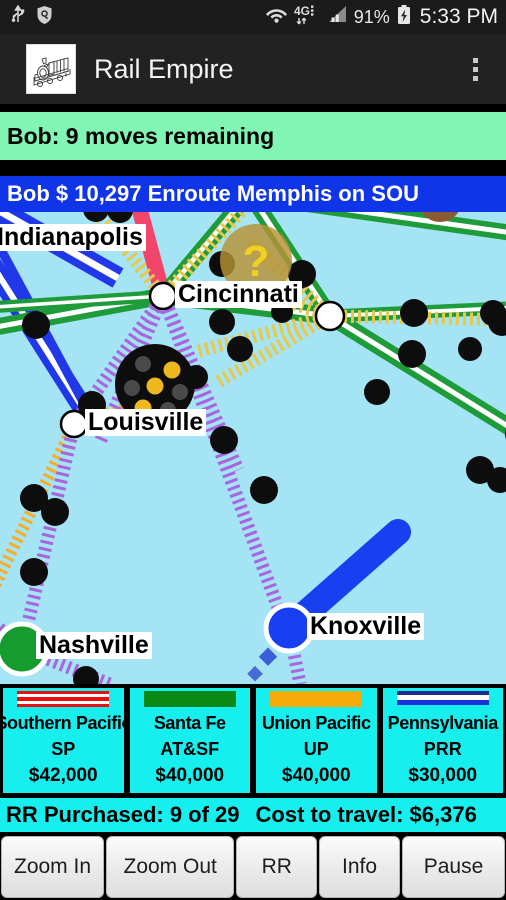  What do you see at coordinates (443, 775) in the screenshot?
I see `railroad-price: $30,000` at bounding box center [443, 775].